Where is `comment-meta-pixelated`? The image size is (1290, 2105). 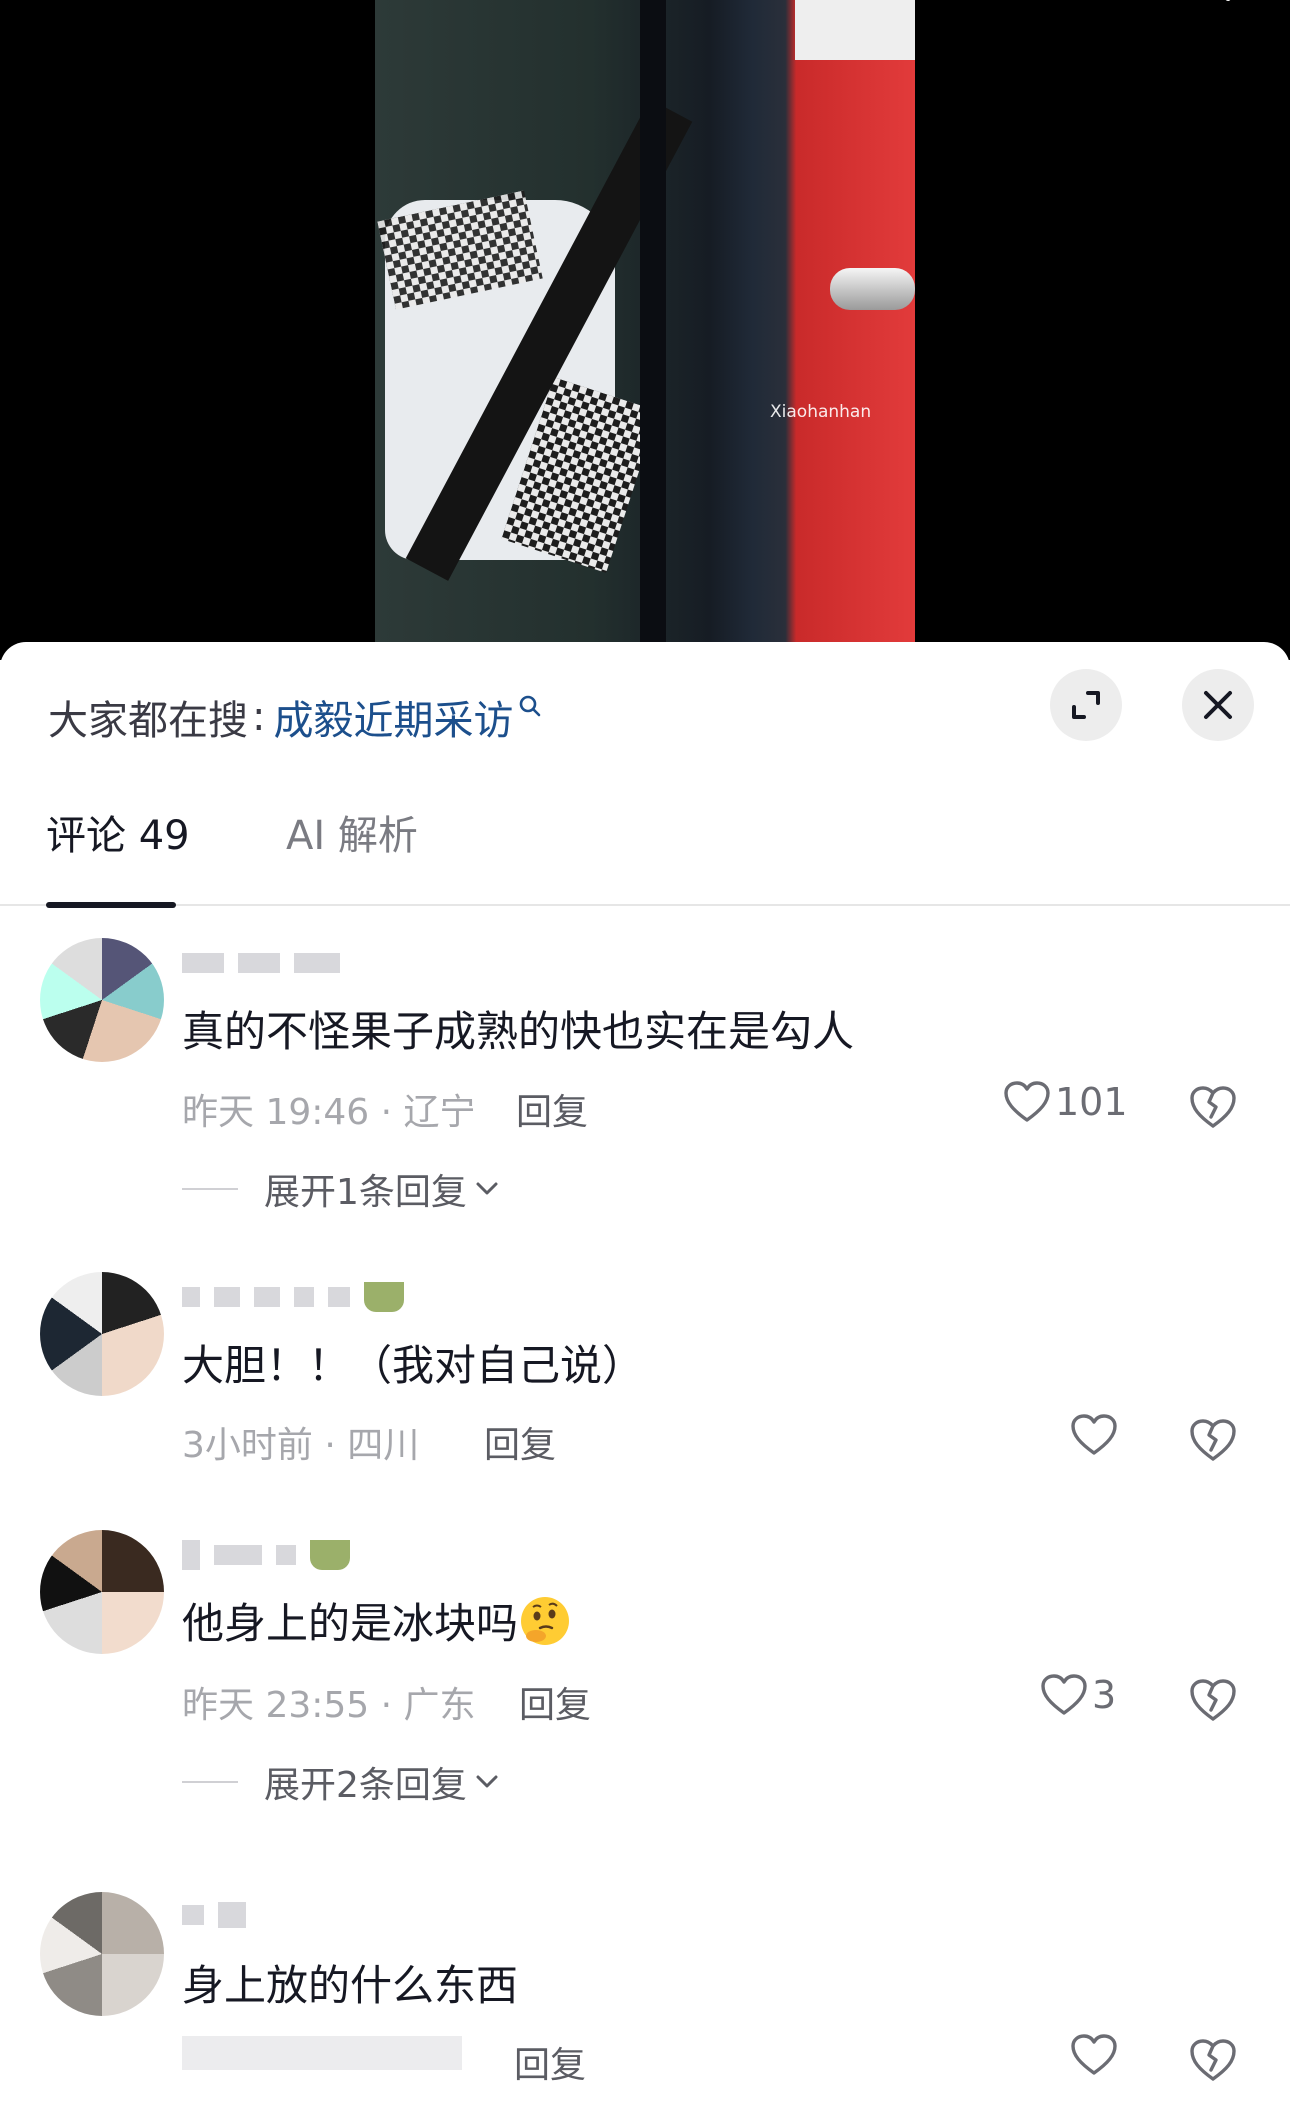
comment-meta-pixelated is located at coordinates (322, 2057).